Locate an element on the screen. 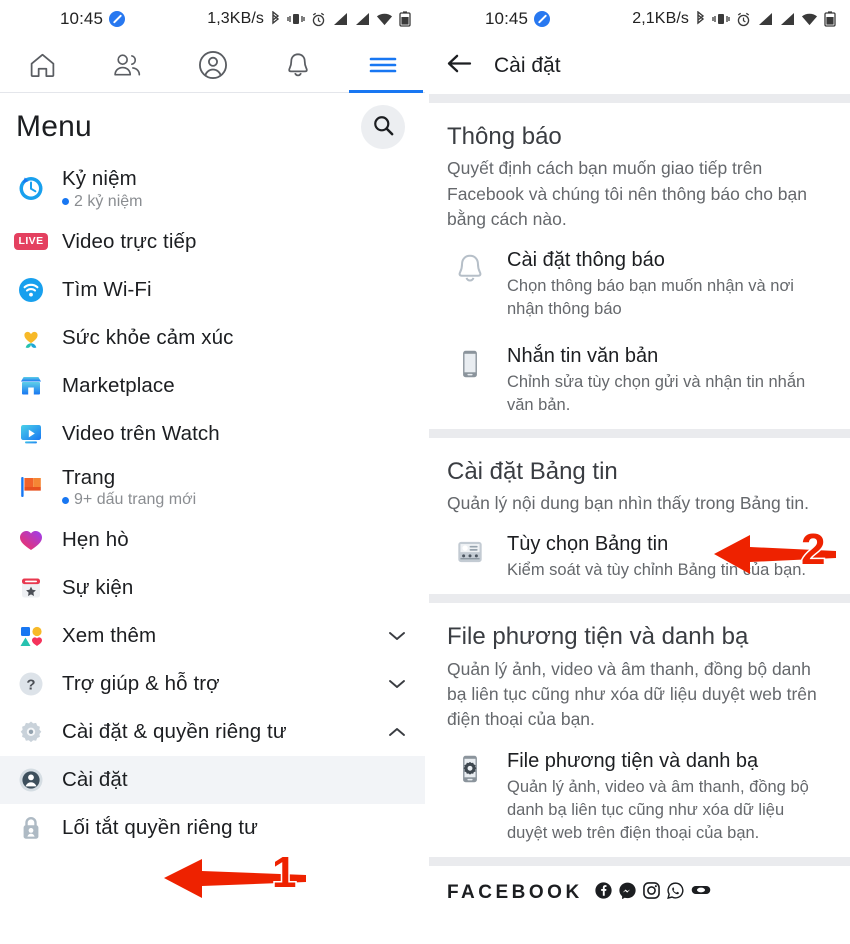 This screenshot has height=944, width=850. menu-item-watch-video: Video trên Watch is located at coordinates (212, 434).